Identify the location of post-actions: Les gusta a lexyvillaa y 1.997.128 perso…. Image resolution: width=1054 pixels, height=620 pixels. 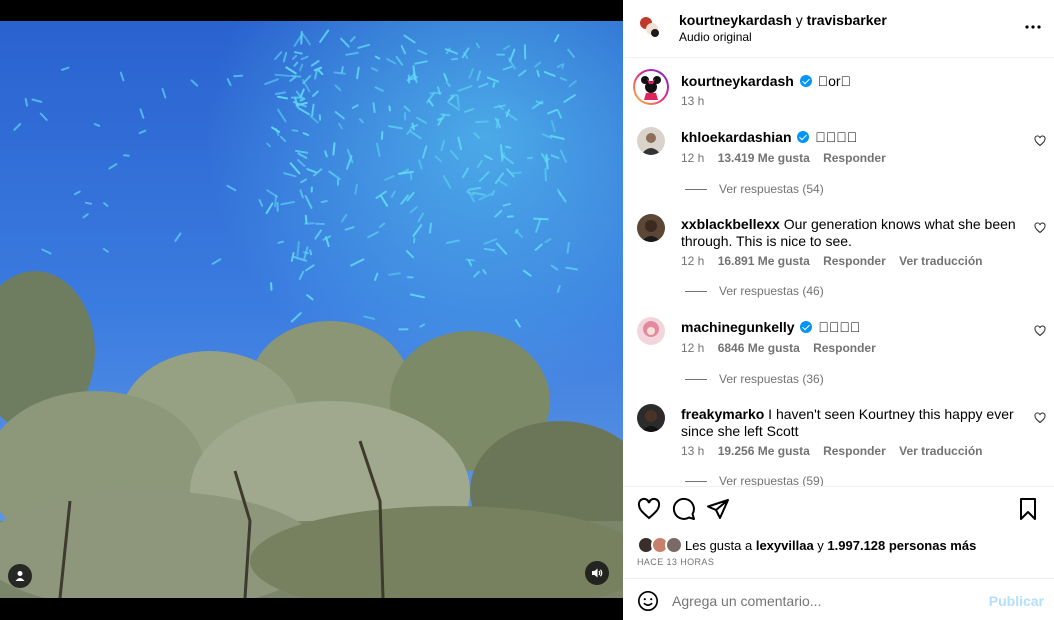
(838, 532).